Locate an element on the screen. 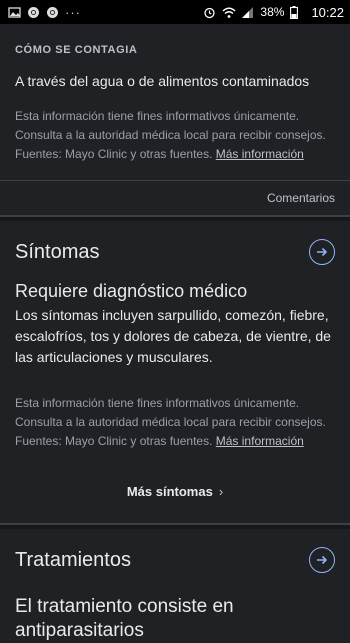  signal-icon is located at coordinates (247, 12).